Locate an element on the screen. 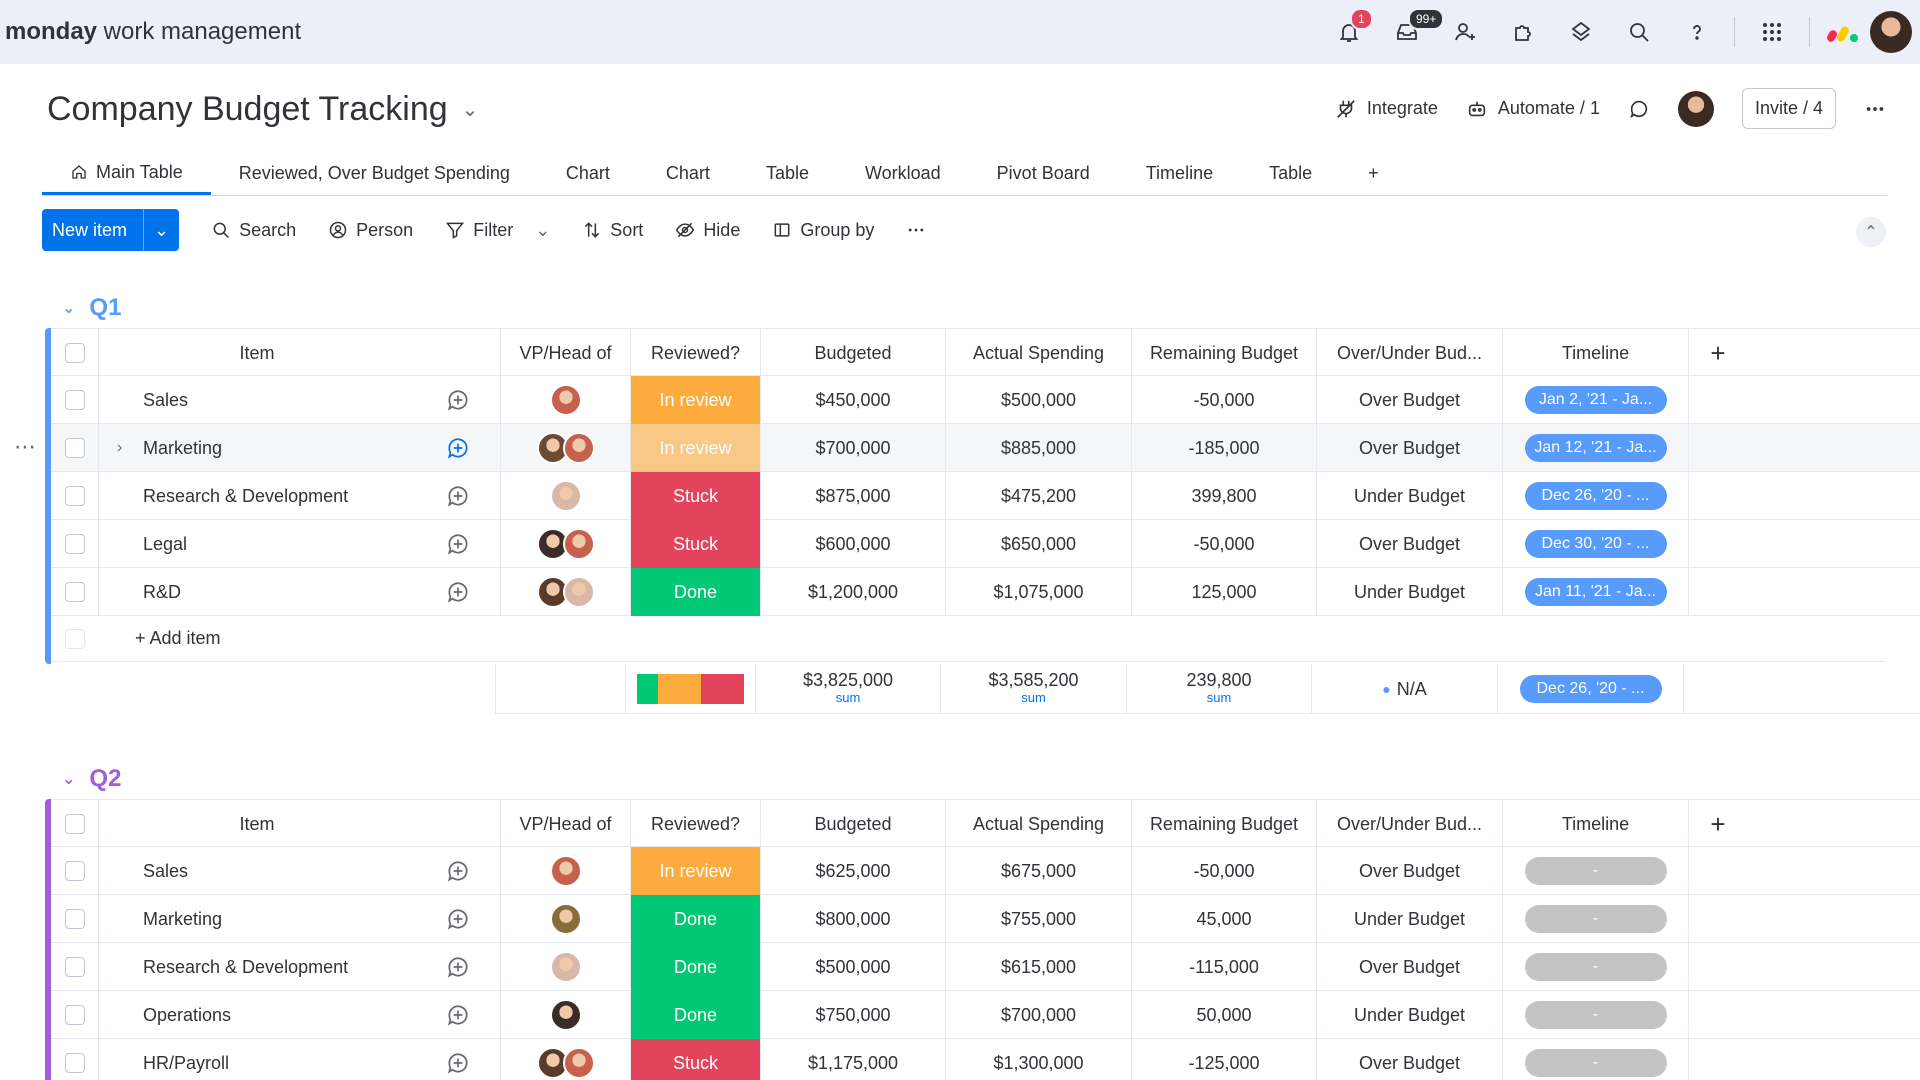  item-name-cell: R&D is located at coordinates (257, 592).